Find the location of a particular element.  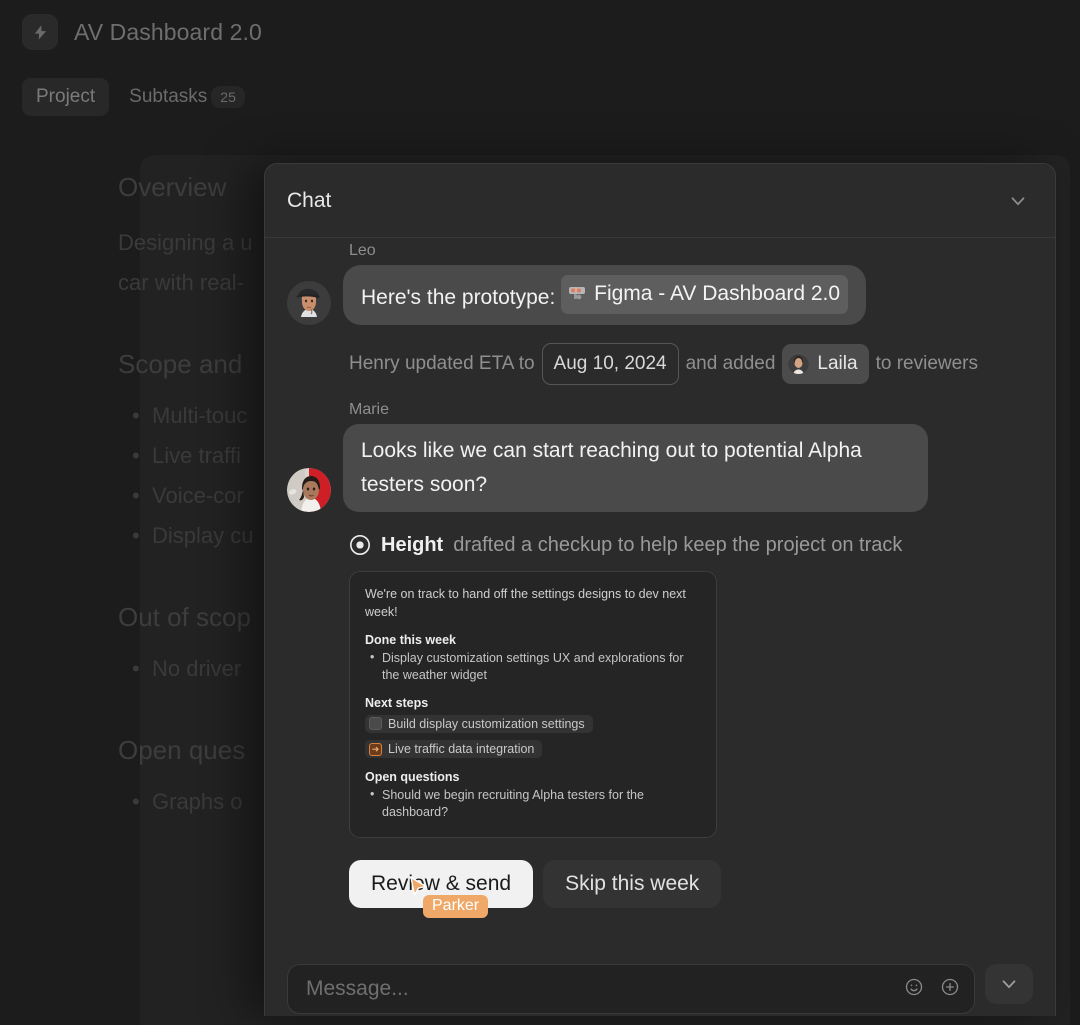

skip-this-week-button: Skip this week is located at coordinates (632, 884).